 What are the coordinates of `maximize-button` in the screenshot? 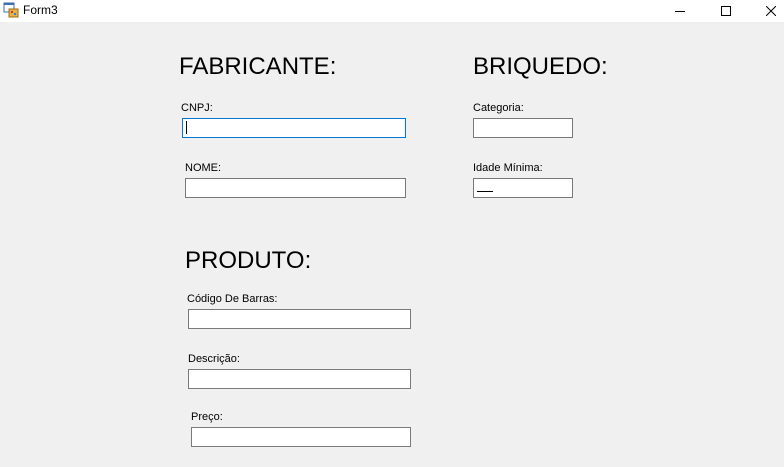 It's located at (726, 11).